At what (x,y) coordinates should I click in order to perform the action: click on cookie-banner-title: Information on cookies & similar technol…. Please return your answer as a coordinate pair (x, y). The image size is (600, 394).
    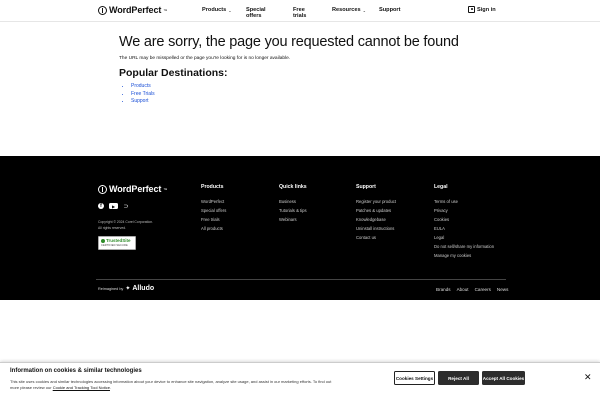
    Looking at the image, I should click on (76, 371).